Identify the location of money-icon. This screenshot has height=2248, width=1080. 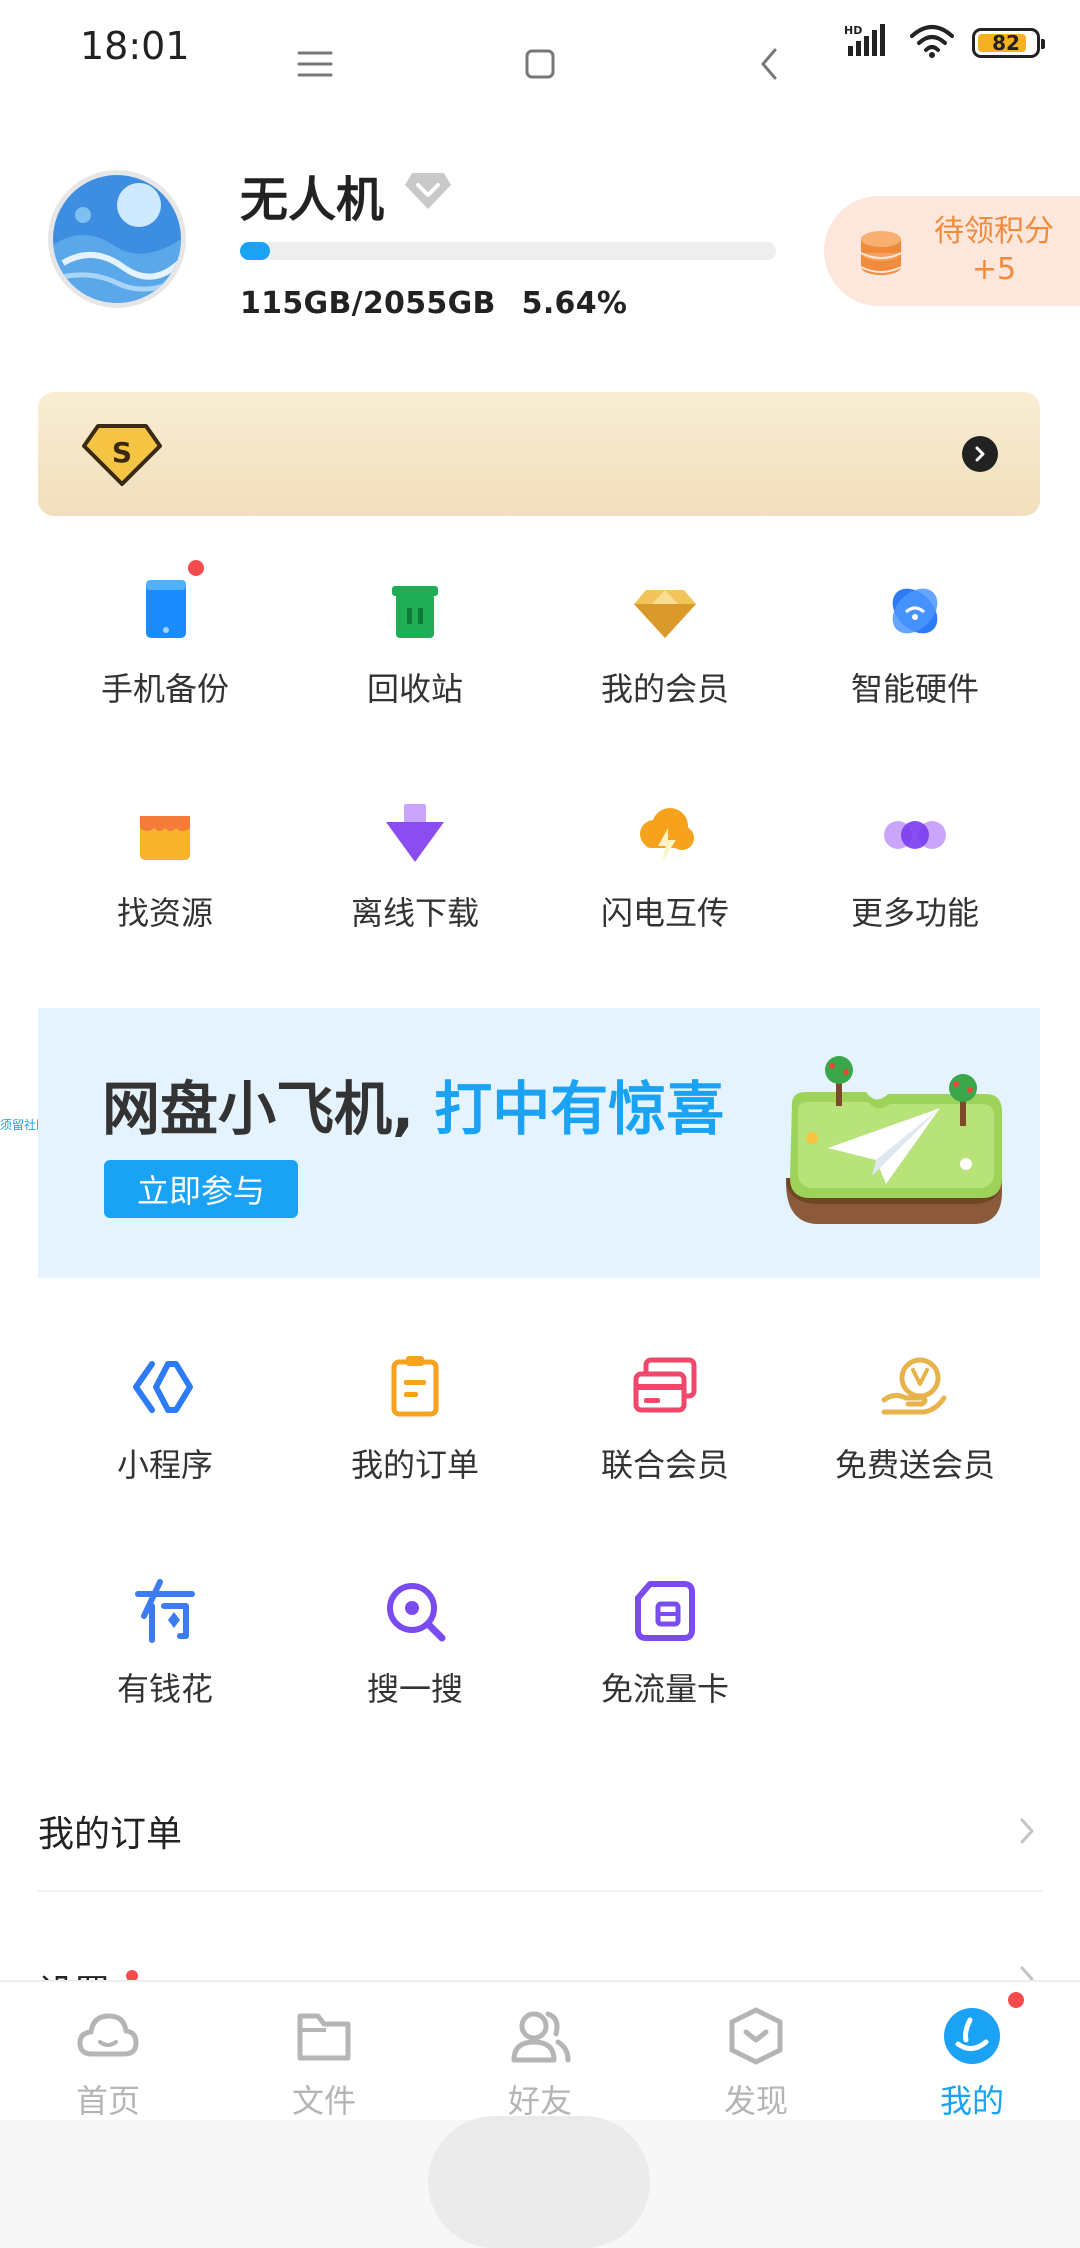
(165, 1611).